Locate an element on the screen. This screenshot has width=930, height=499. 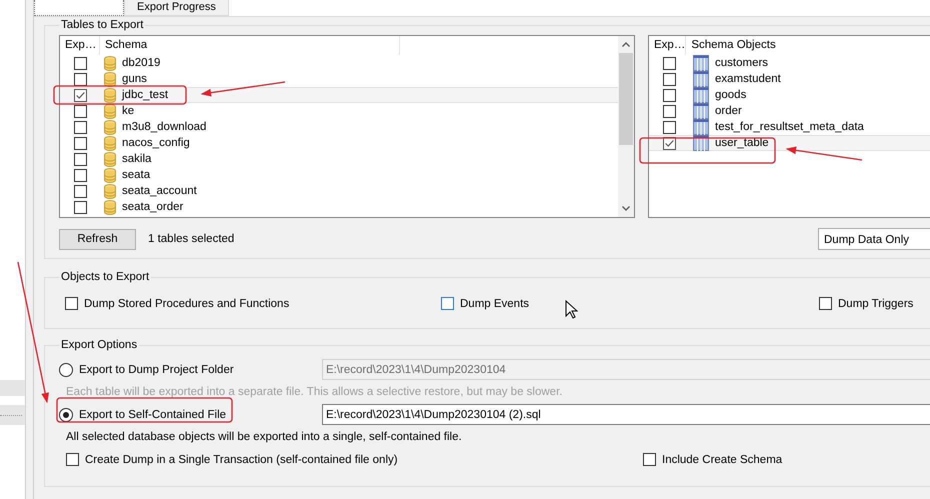
tab is located at coordinates (79, 8).